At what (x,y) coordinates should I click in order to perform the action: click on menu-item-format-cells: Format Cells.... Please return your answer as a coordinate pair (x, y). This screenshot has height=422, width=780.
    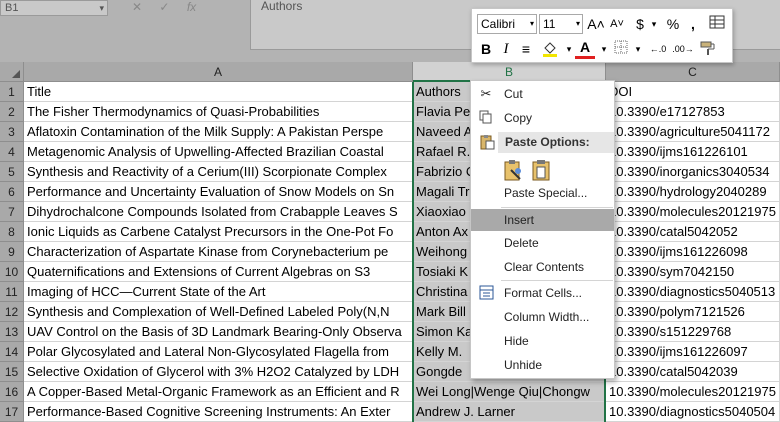
    Looking at the image, I should click on (542, 293).